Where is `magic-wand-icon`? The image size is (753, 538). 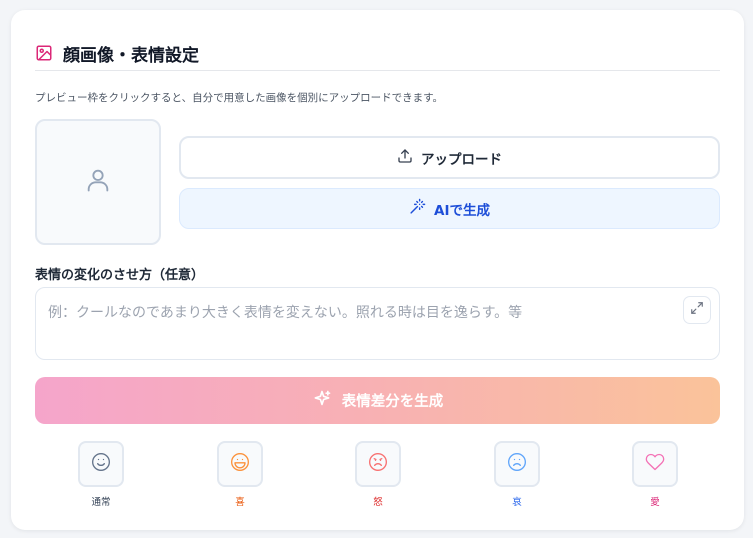 magic-wand-icon is located at coordinates (417, 208).